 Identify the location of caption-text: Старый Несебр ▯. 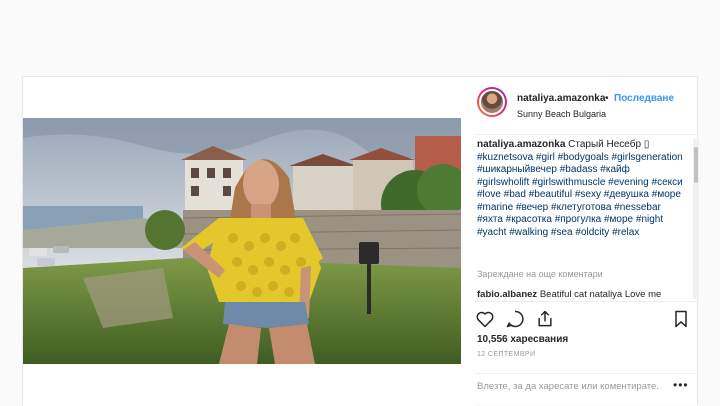
(609, 144).